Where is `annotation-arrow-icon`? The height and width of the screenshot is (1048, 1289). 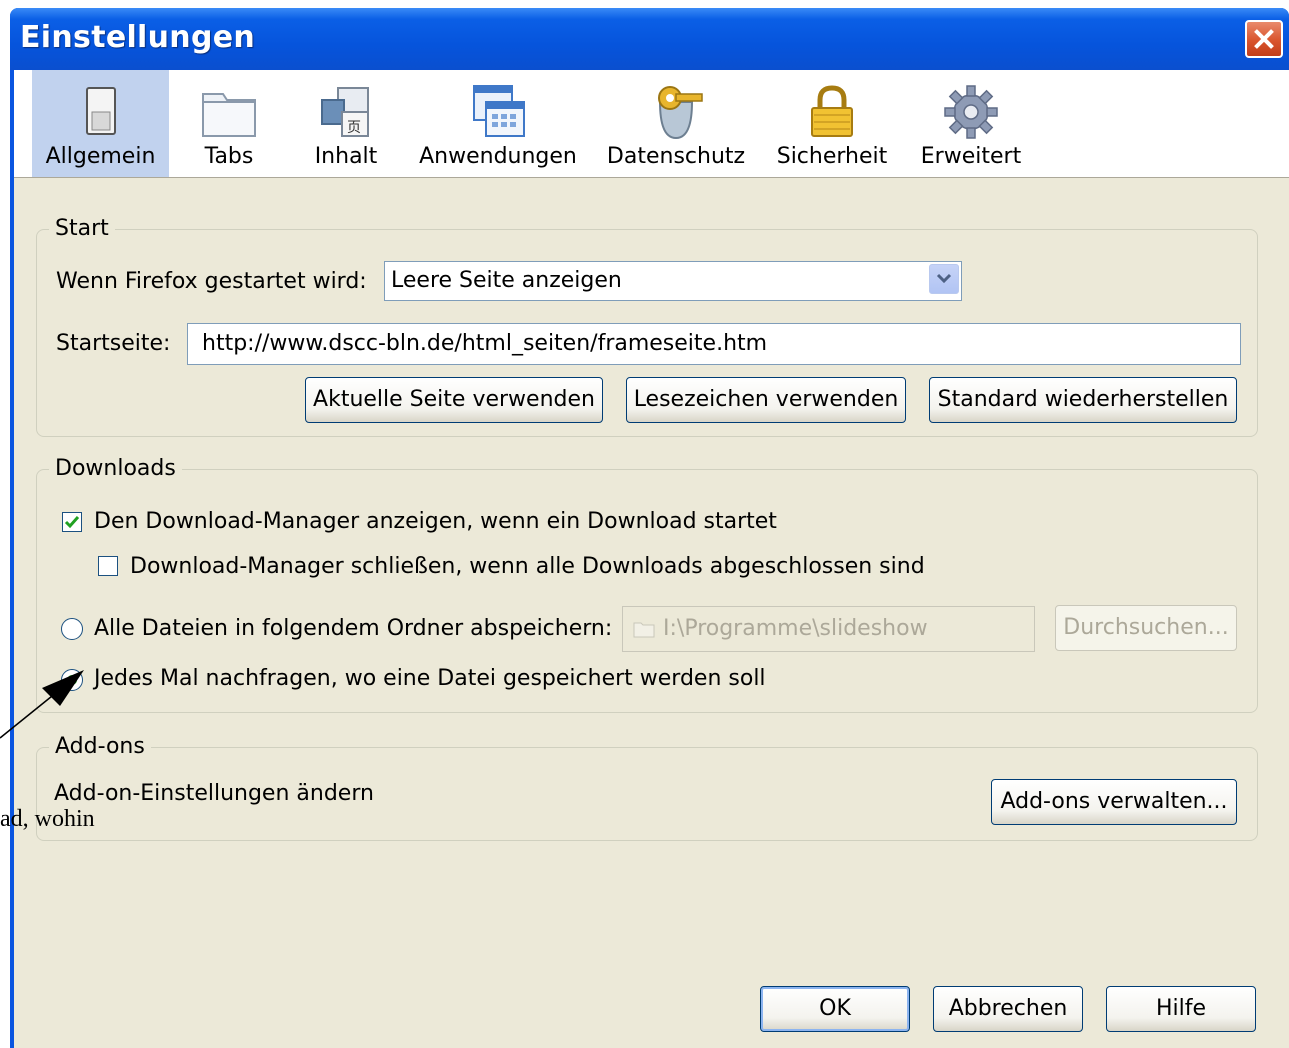 annotation-arrow-icon is located at coordinates (42, 704).